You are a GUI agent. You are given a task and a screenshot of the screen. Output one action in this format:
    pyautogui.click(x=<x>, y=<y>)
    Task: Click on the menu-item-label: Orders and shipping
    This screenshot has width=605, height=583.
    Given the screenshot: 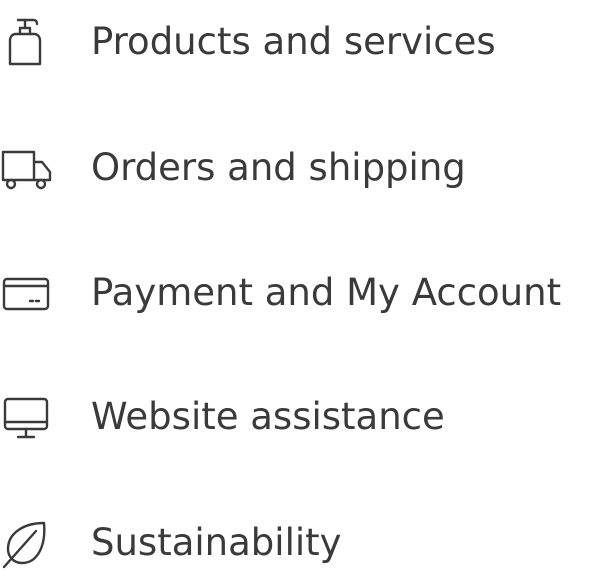 What is the action you would take?
    pyautogui.click(x=278, y=167)
    